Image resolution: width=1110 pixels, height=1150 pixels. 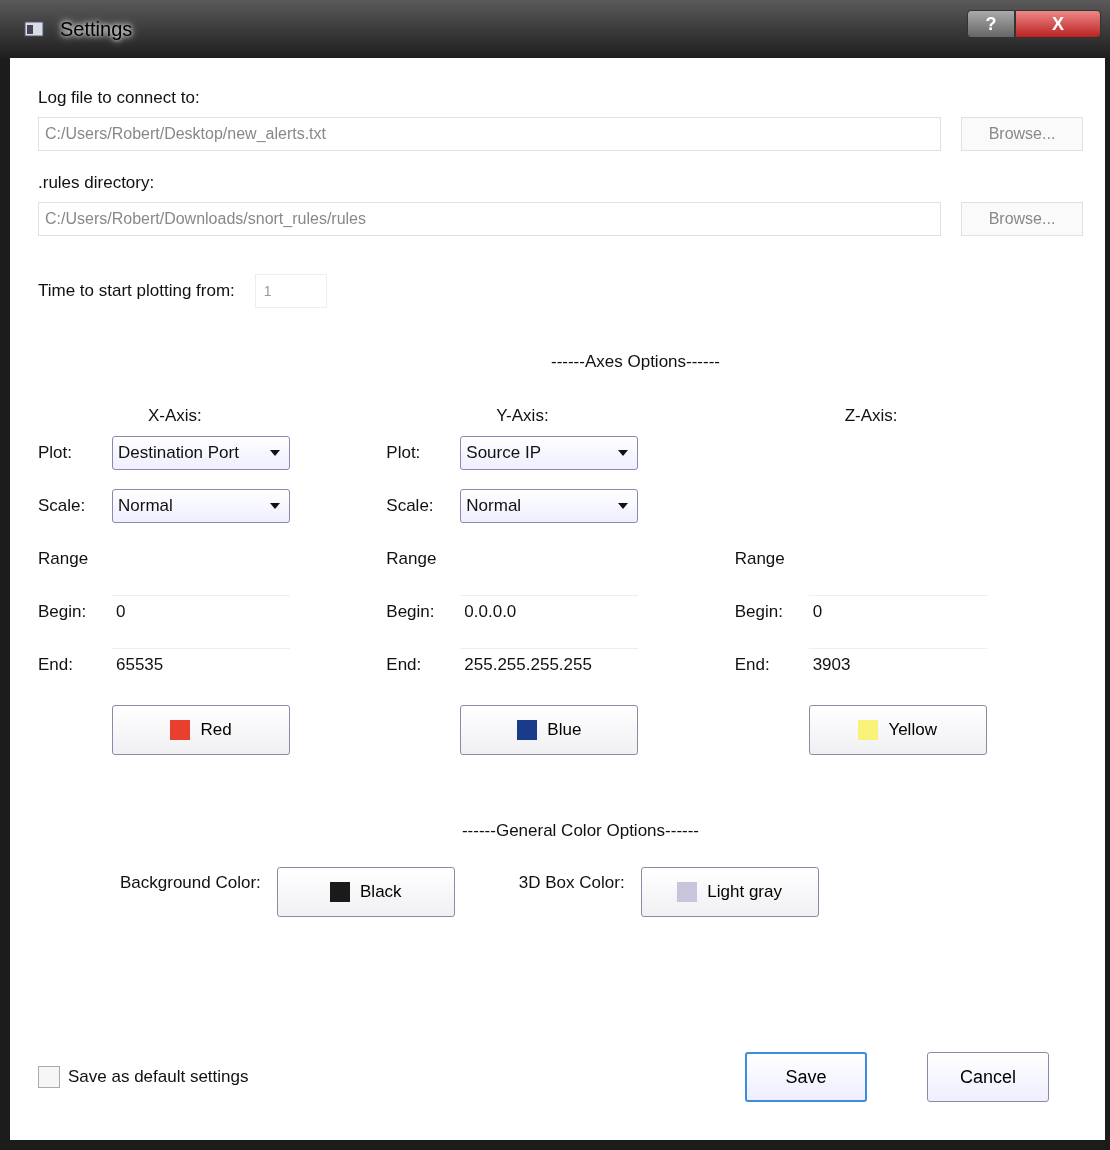 I want to click on section-heading: ------Axes Options------, so click(x=635, y=362).